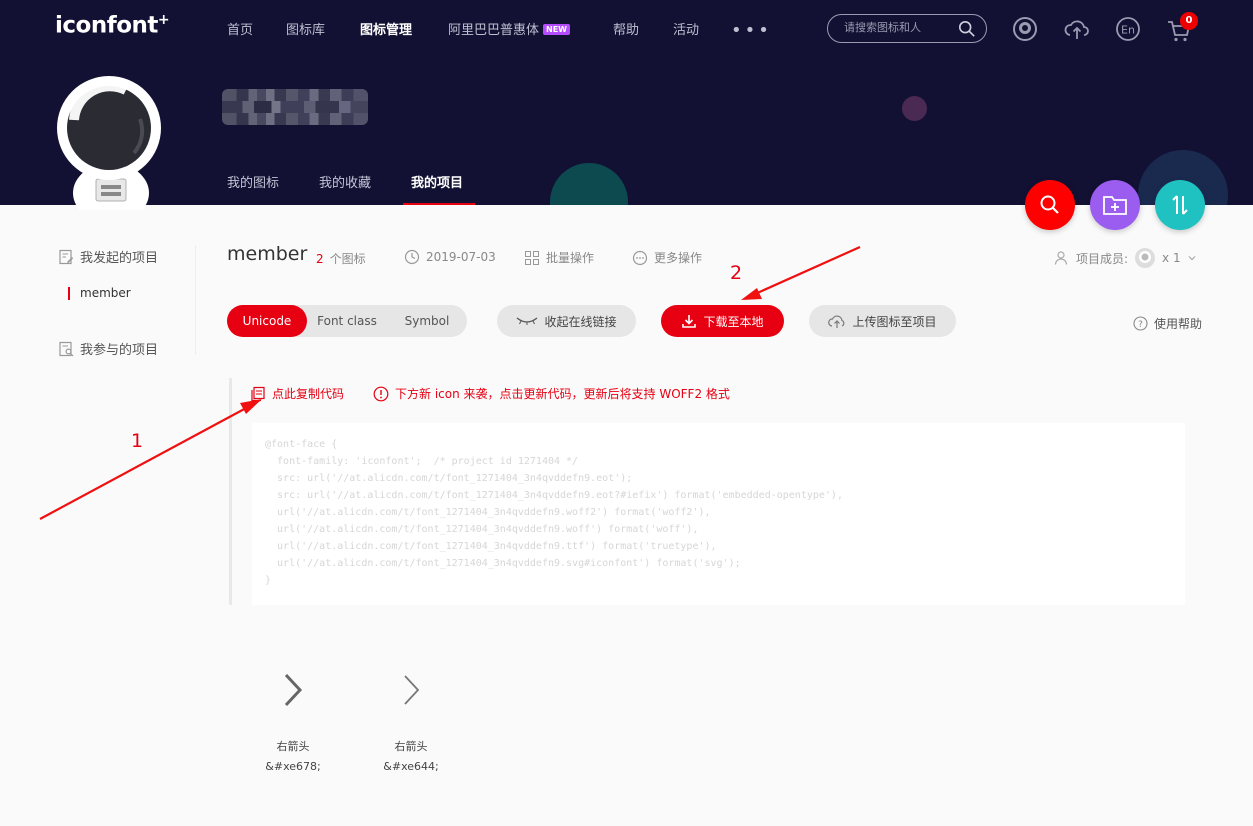 The width and height of the screenshot is (1253, 826). Describe the element at coordinates (733, 321) in the screenshot. I see `download-label: 下载至本地` at that location.